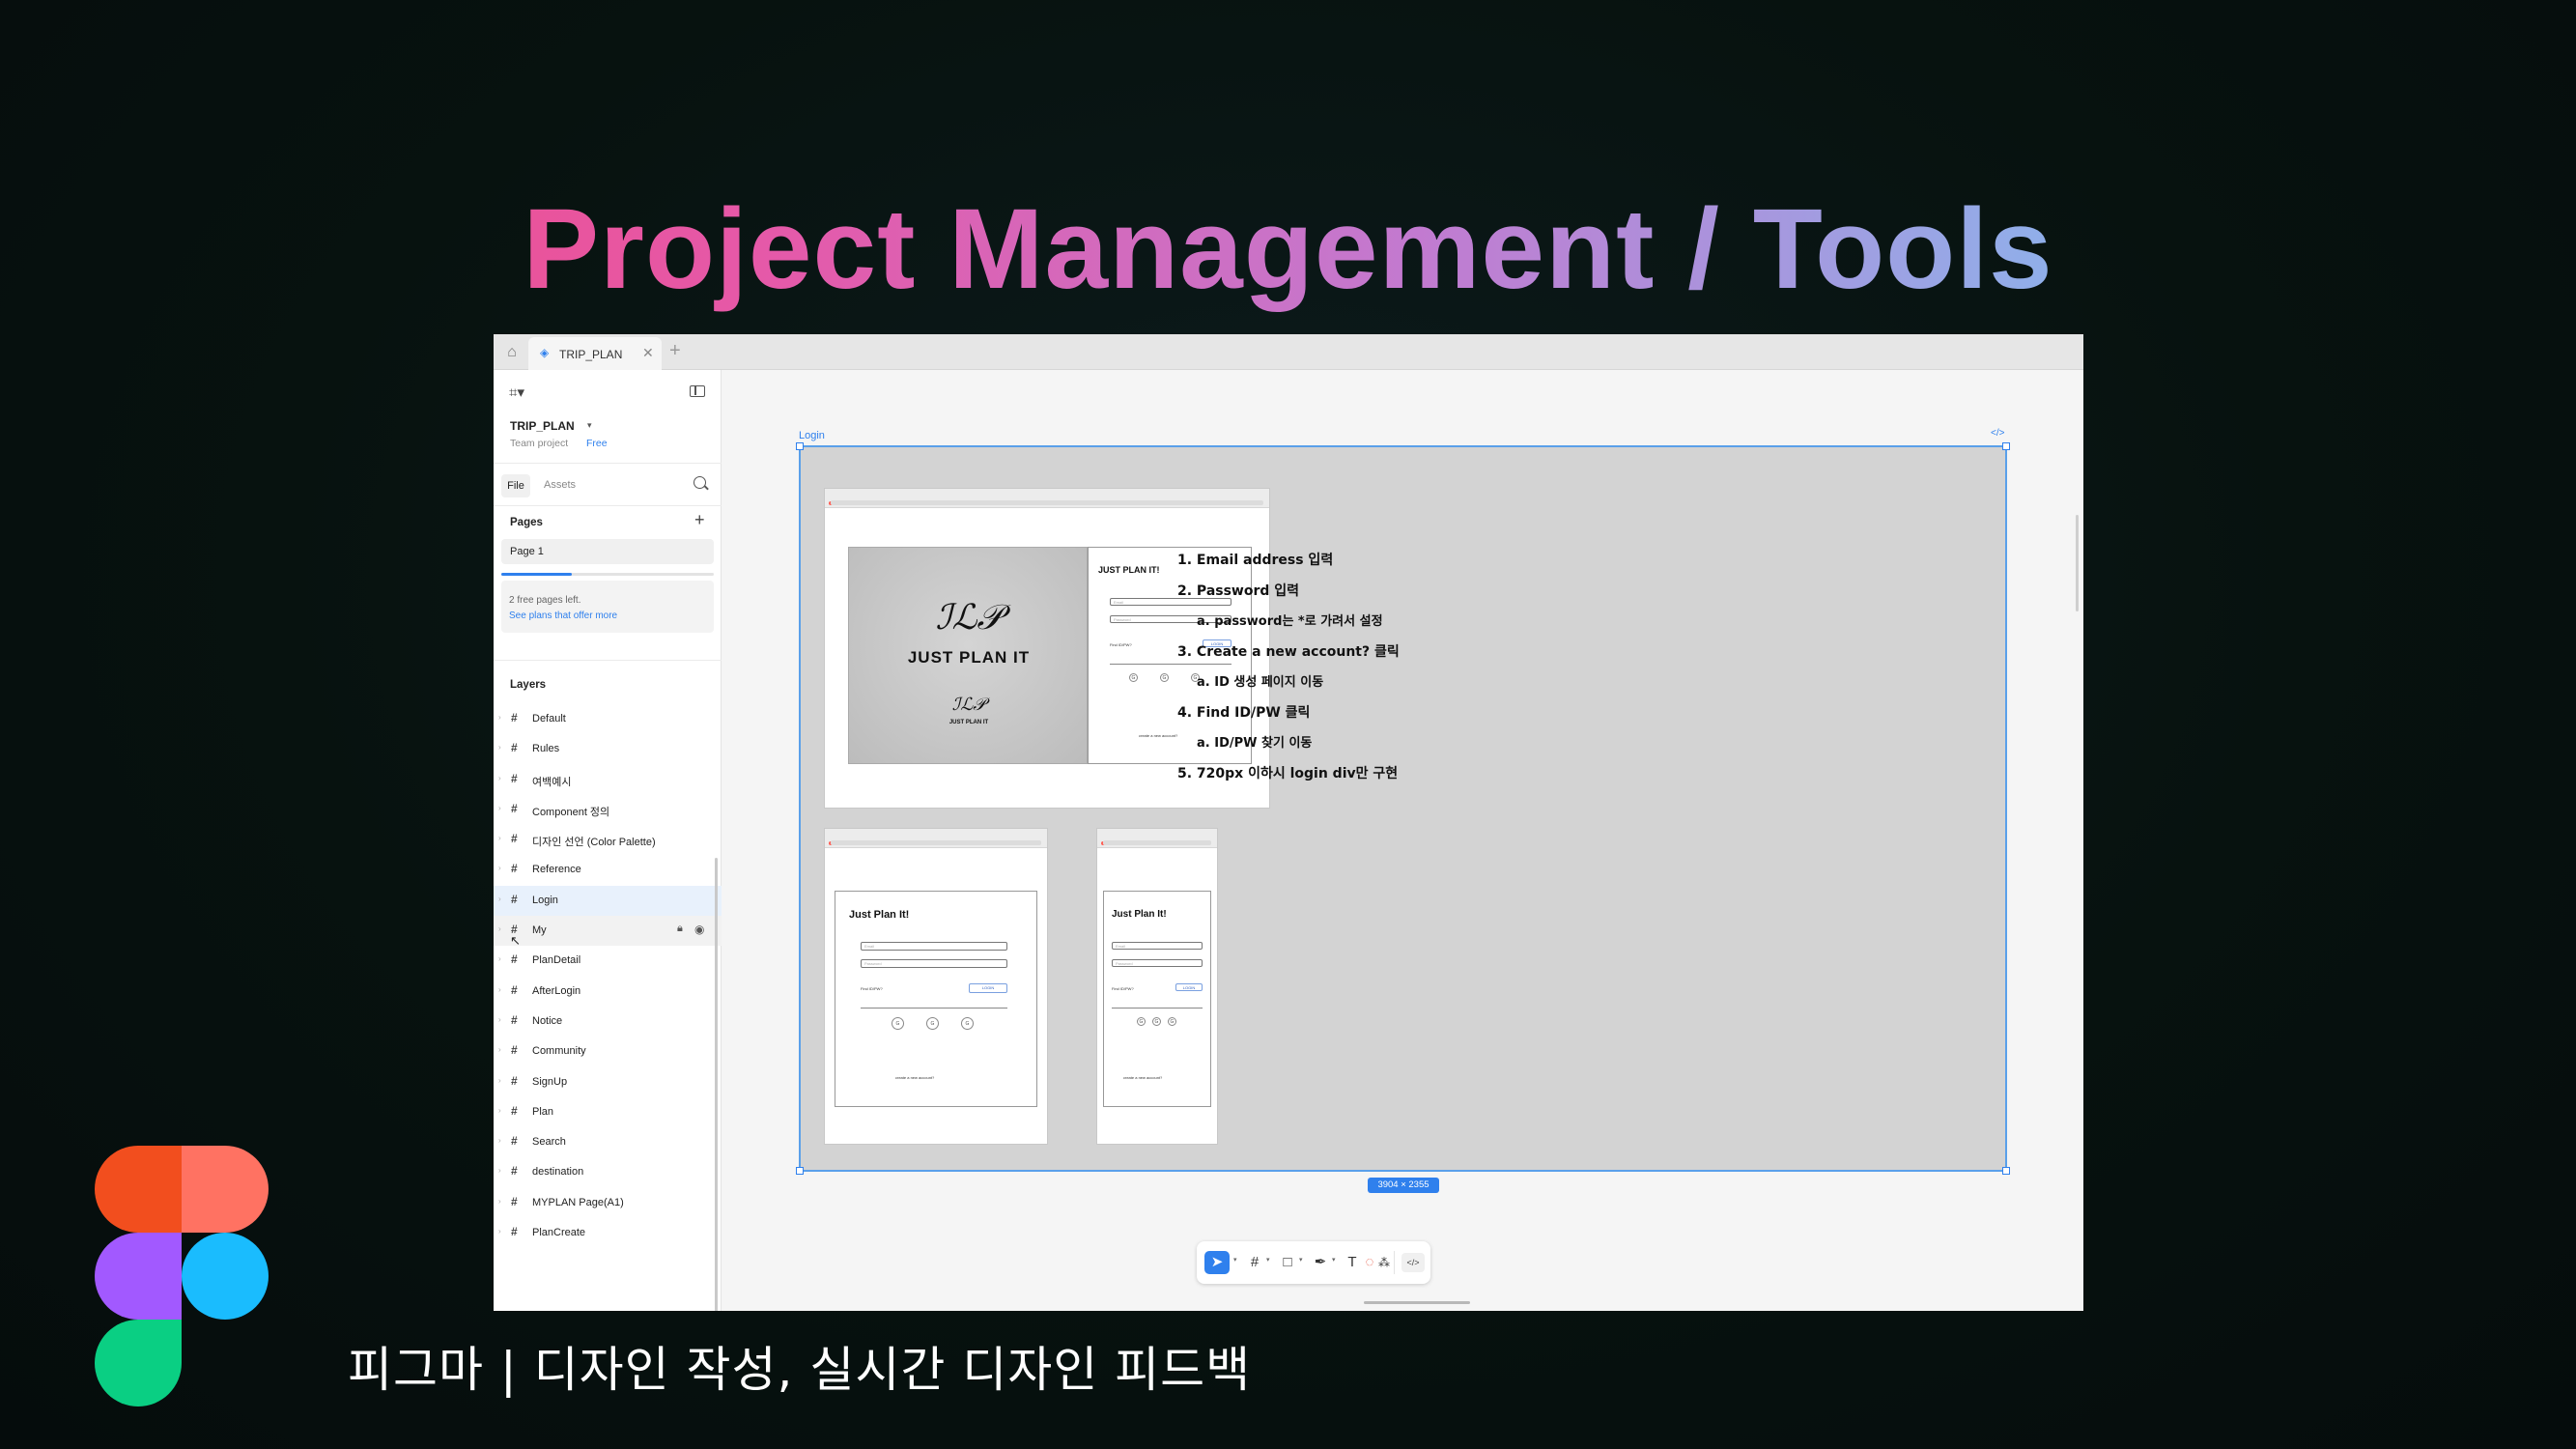 This screenshot has height=1449, width=2576. What do you see at coordinates (2077, 563) in the screenshot?
I see `canvas-scrollbar` at bounding box center [2077, 563].